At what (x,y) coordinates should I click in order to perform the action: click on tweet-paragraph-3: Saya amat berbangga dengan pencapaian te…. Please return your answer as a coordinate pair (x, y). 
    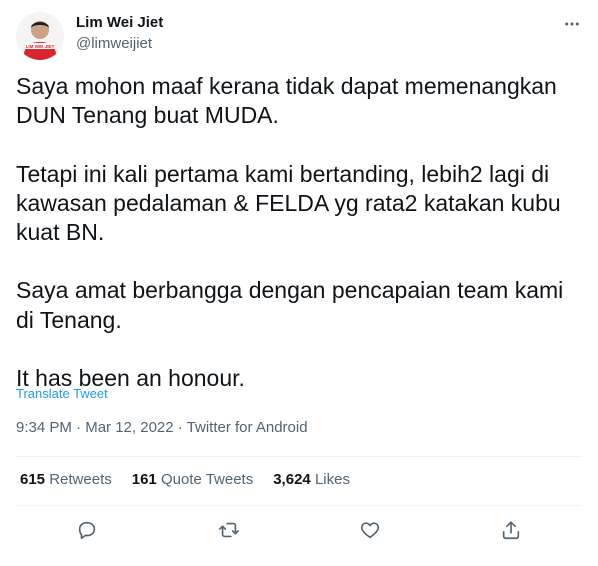
    Looking at the image, I should click on (290, 305).